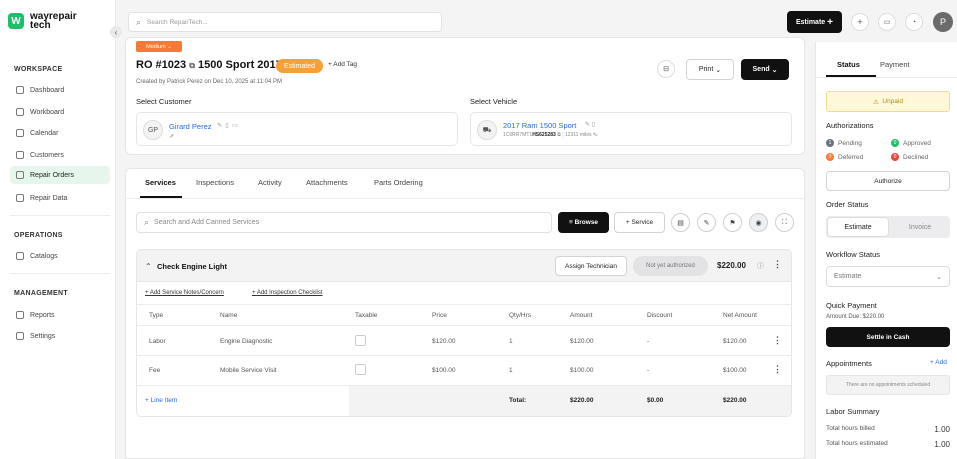  Describe the element at coordinates (844, 143) in the screenshot. I see `auth-pending: 1 Pending` at that location.